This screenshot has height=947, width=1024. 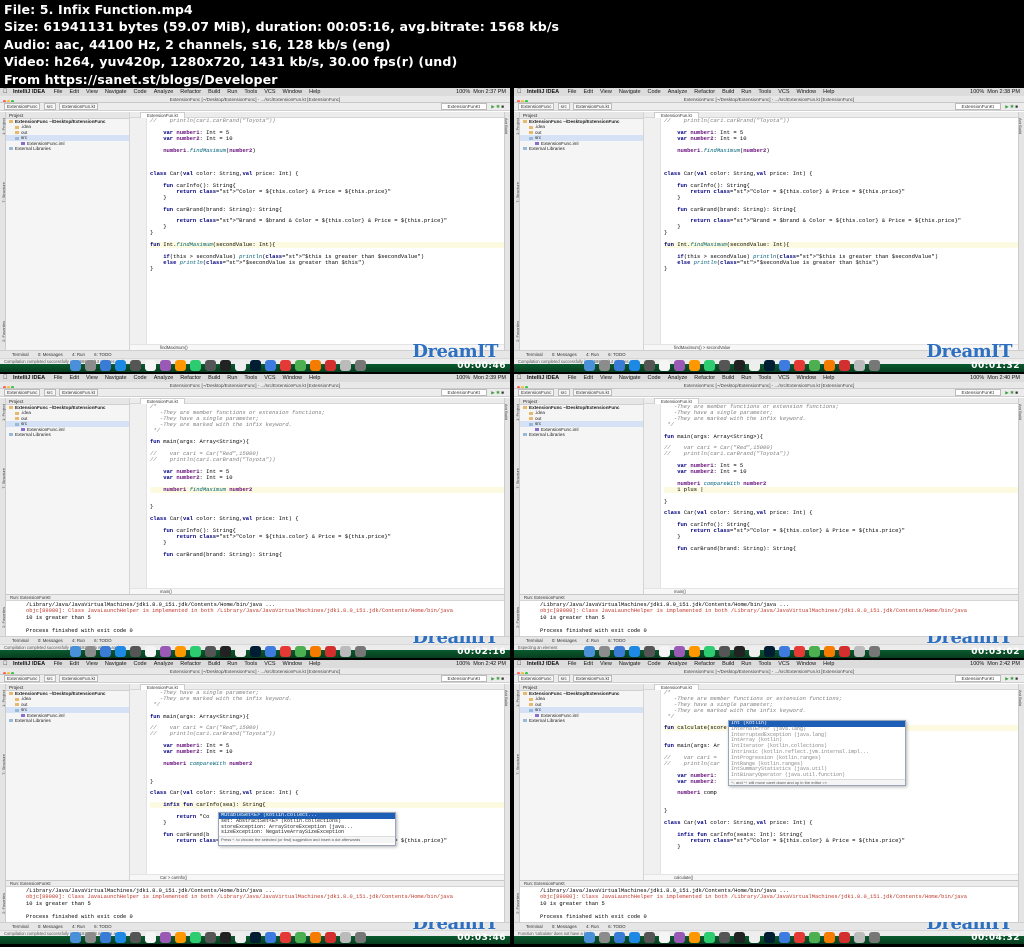 I want to click on structure-tool-tab: 7: Structure, so click(x=517, y=478).